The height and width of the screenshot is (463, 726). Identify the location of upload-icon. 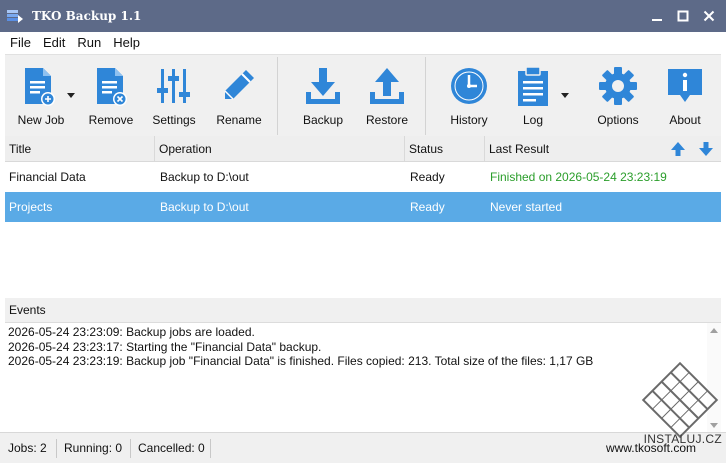
(387, 86).